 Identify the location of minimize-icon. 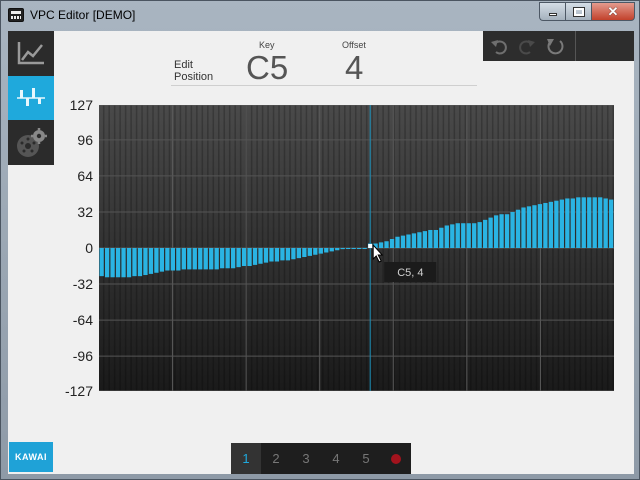
(552, 14).